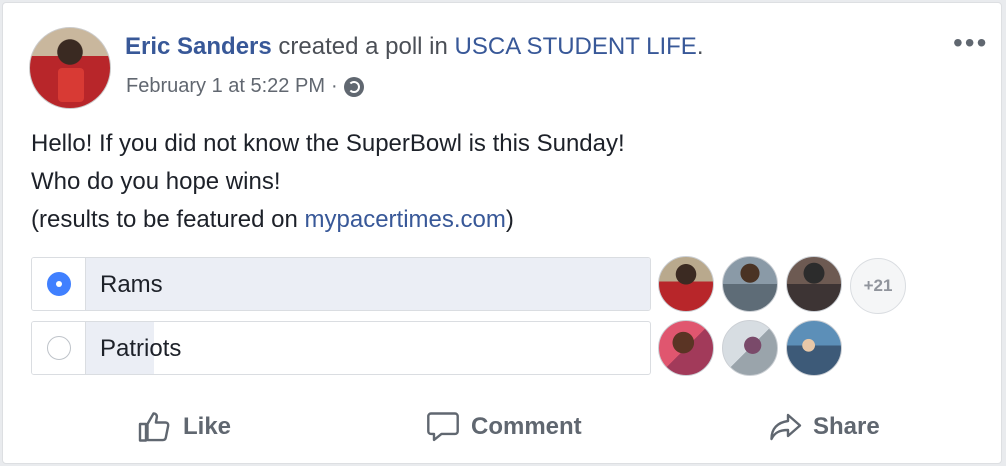 The width and height of the screenshot is (1006, 466). I want to click on share-arrow-icon, so click(786, 427).